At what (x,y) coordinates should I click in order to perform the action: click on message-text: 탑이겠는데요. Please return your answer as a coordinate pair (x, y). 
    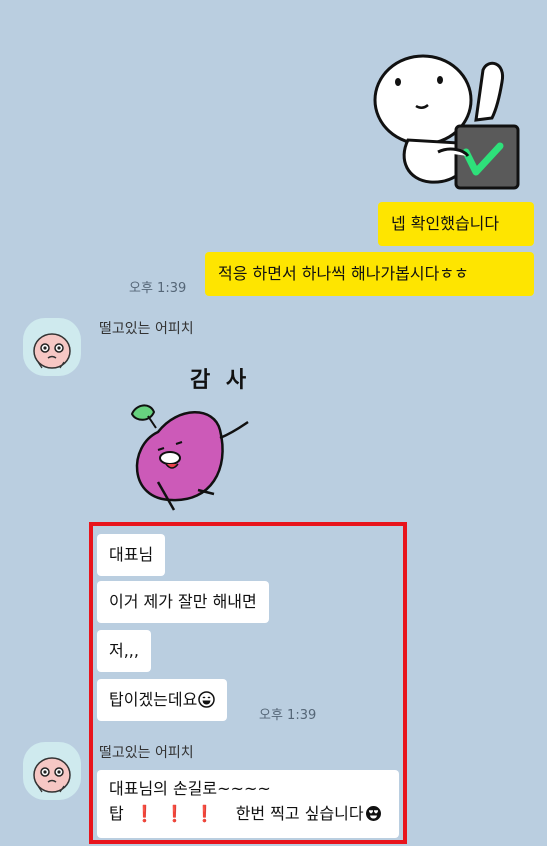
    Looking at the image, I should click on (153, 699).